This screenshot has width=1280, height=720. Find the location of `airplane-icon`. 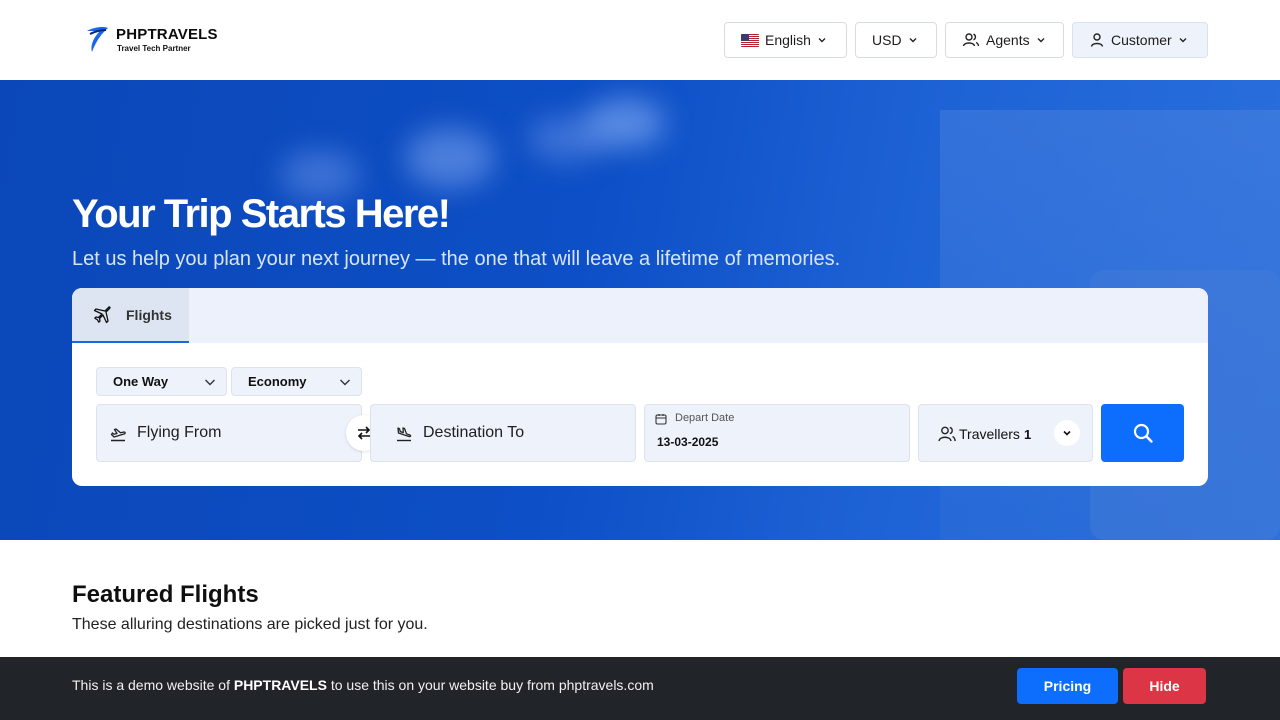

airplane-icon is located at coordinates (102, 314).